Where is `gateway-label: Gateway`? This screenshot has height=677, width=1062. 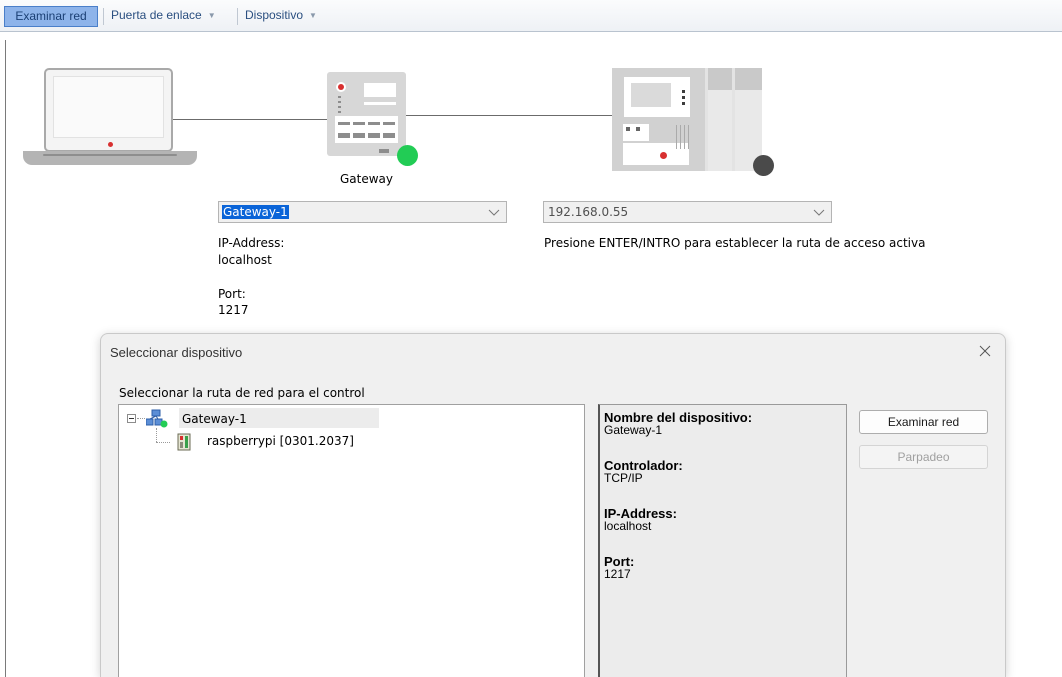
gateway-label: Gateway is located at coordinates (366, 179).